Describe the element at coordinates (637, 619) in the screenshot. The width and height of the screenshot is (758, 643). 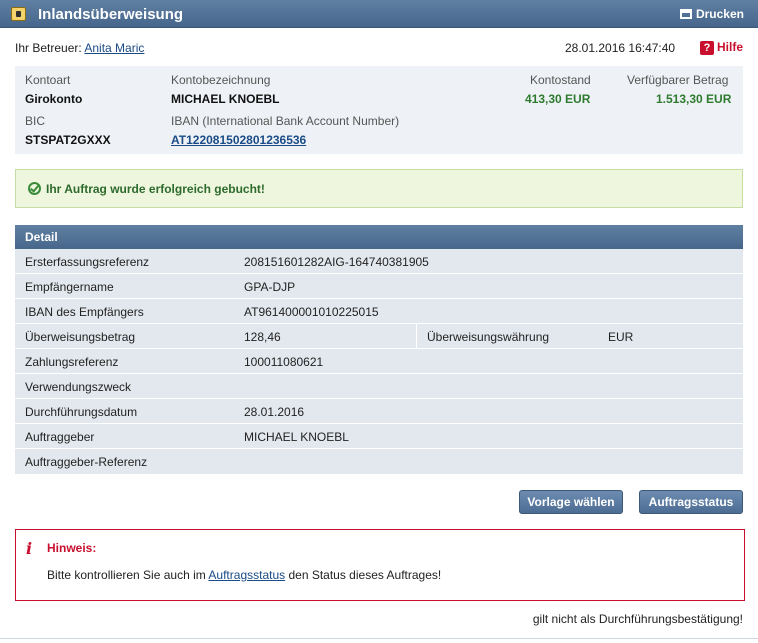
I see `footer-note: gilt nicht als Durchführungsbestätigung!` at that location.